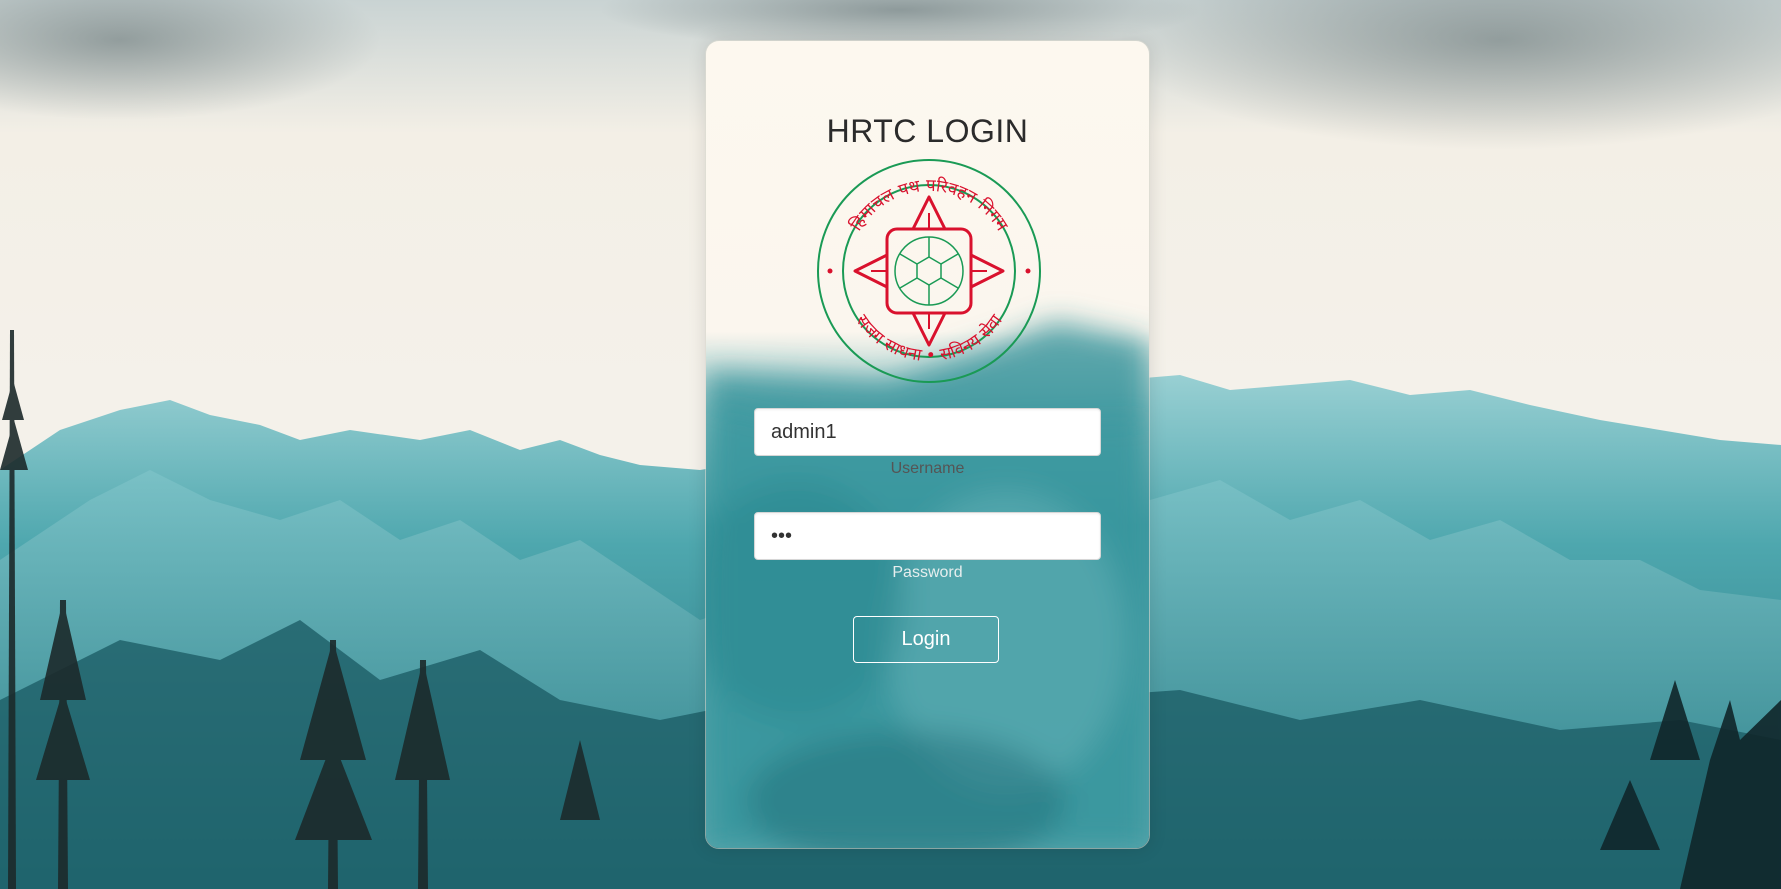 This screenshot has height=889, width=1781. I want to click on password-input, so click(927, 536).